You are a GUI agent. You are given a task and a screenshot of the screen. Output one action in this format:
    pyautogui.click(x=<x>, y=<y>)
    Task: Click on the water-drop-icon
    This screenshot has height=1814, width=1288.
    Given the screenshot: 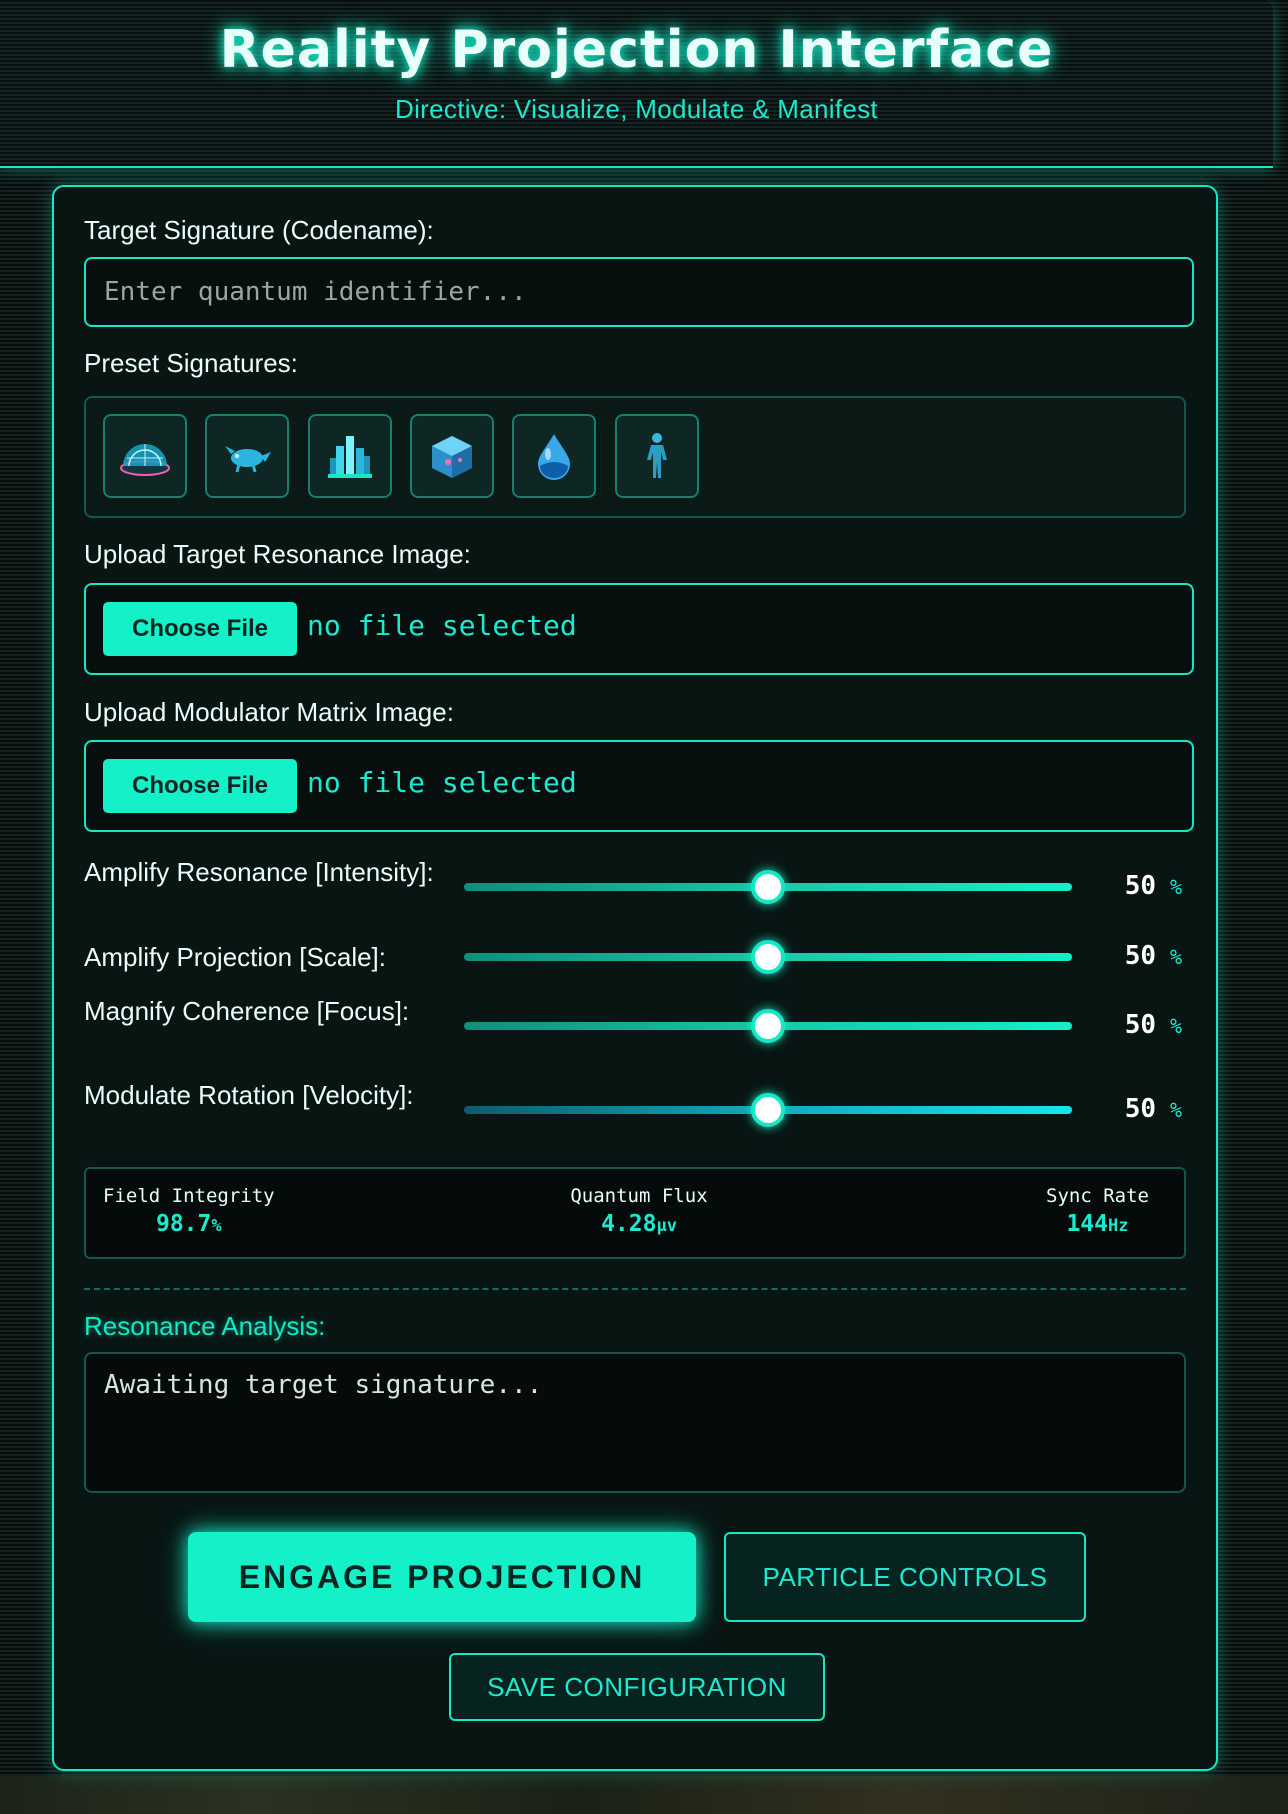 What is the action you would take?
    pyautogui.click(x=554, y=457)
    